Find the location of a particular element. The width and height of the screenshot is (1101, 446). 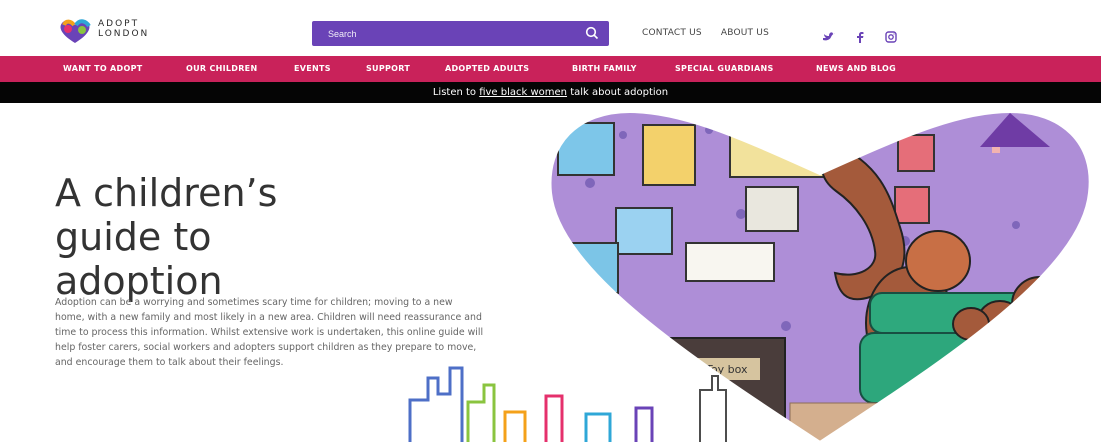

nav-events: EVENTS is located at coordinates (312, 68).